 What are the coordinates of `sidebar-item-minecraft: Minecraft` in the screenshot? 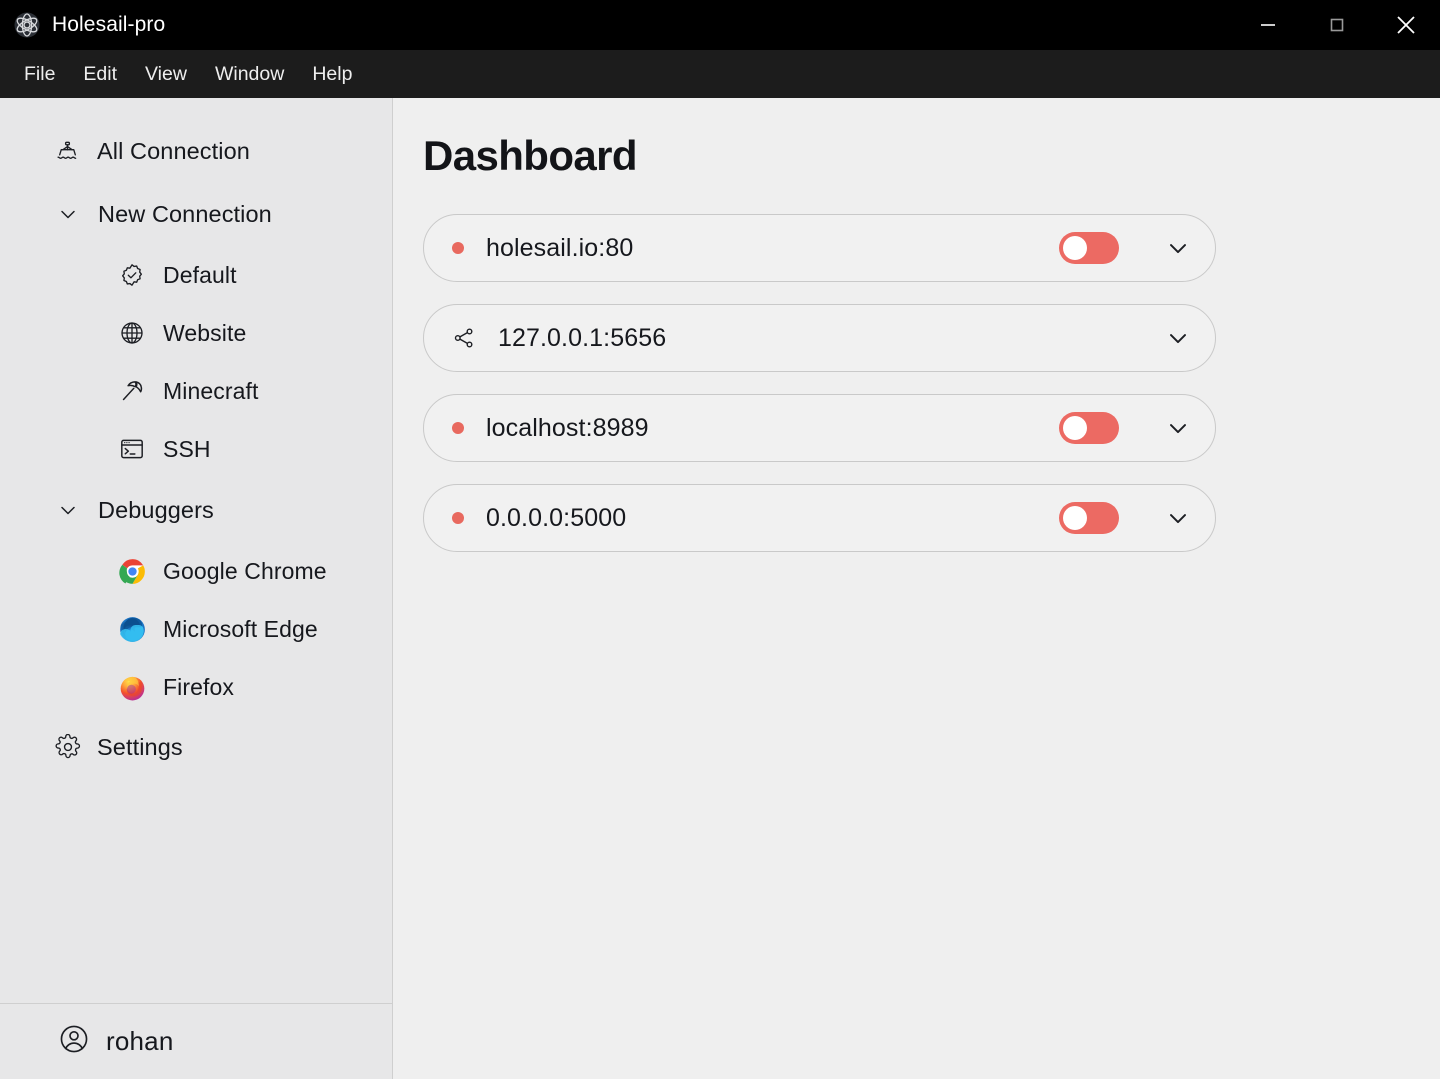 It's located at (196, 391).